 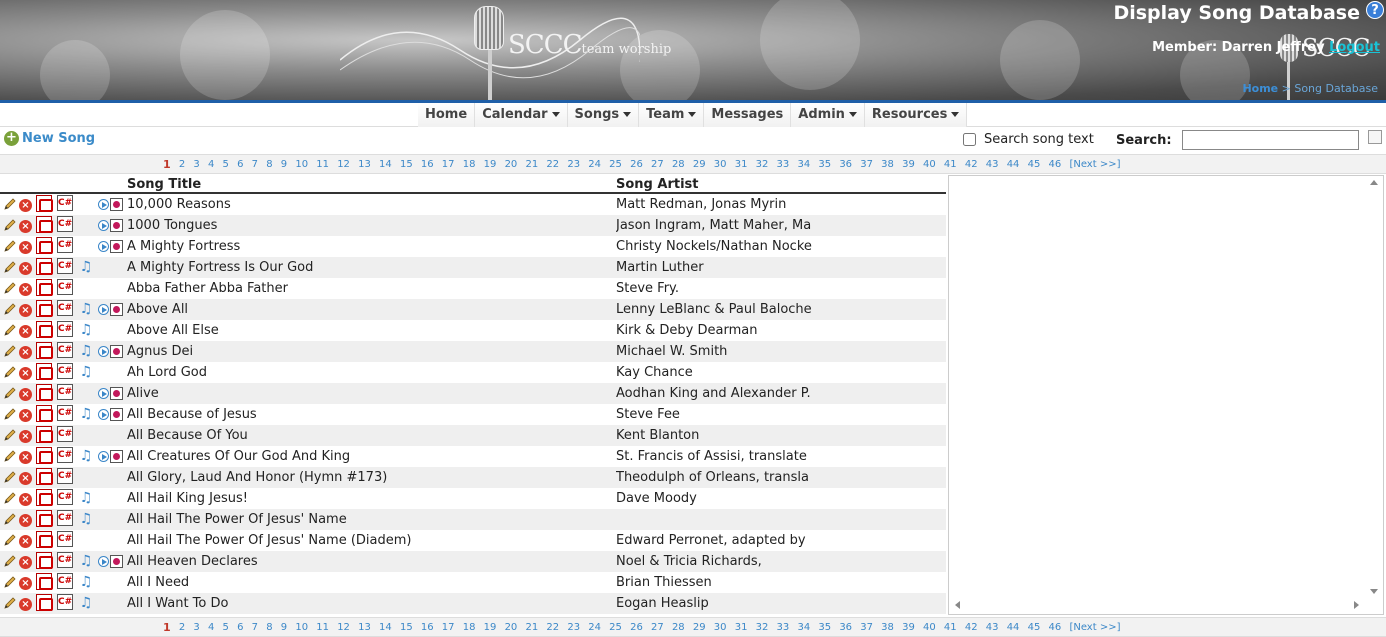 What do you see at coordinates (971, 165) in the screenshot?
I see `page-link: 42` at bounding box center [971, 165].